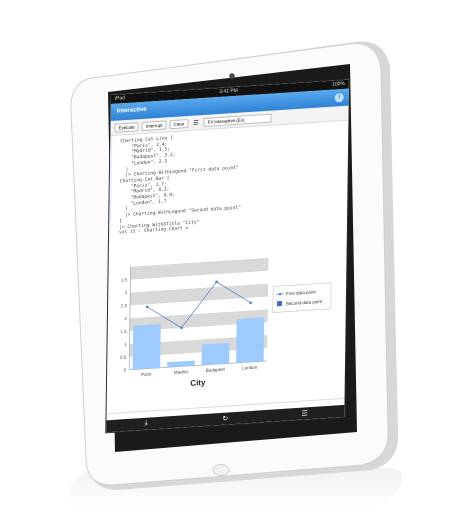 Image resolution: width=456 pixels, height=523 pixels. Describe the element at coordinates (216, 370) in the screenshot. I see `x-tick-label: Budapest` at that location.